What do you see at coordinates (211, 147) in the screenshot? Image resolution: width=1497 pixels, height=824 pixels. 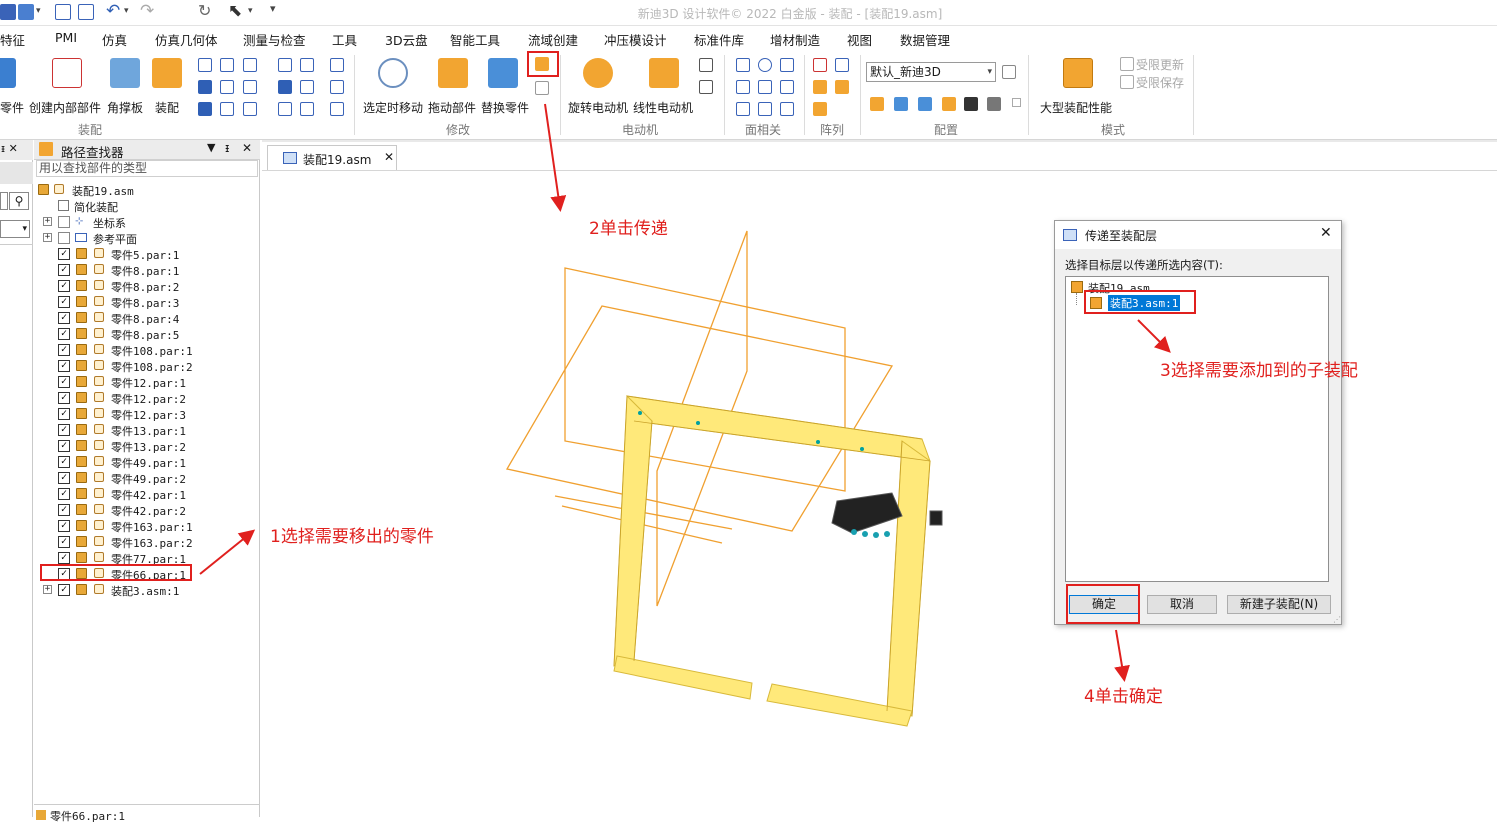 I see `options-icon: ▼` at bounding box center [211, 147].